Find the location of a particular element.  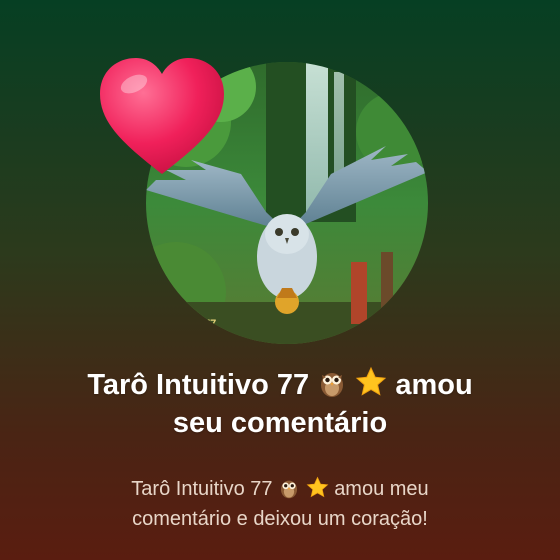

subtitle-line-2: comentário e deixou um coração! is located at coordinates (280, 519).